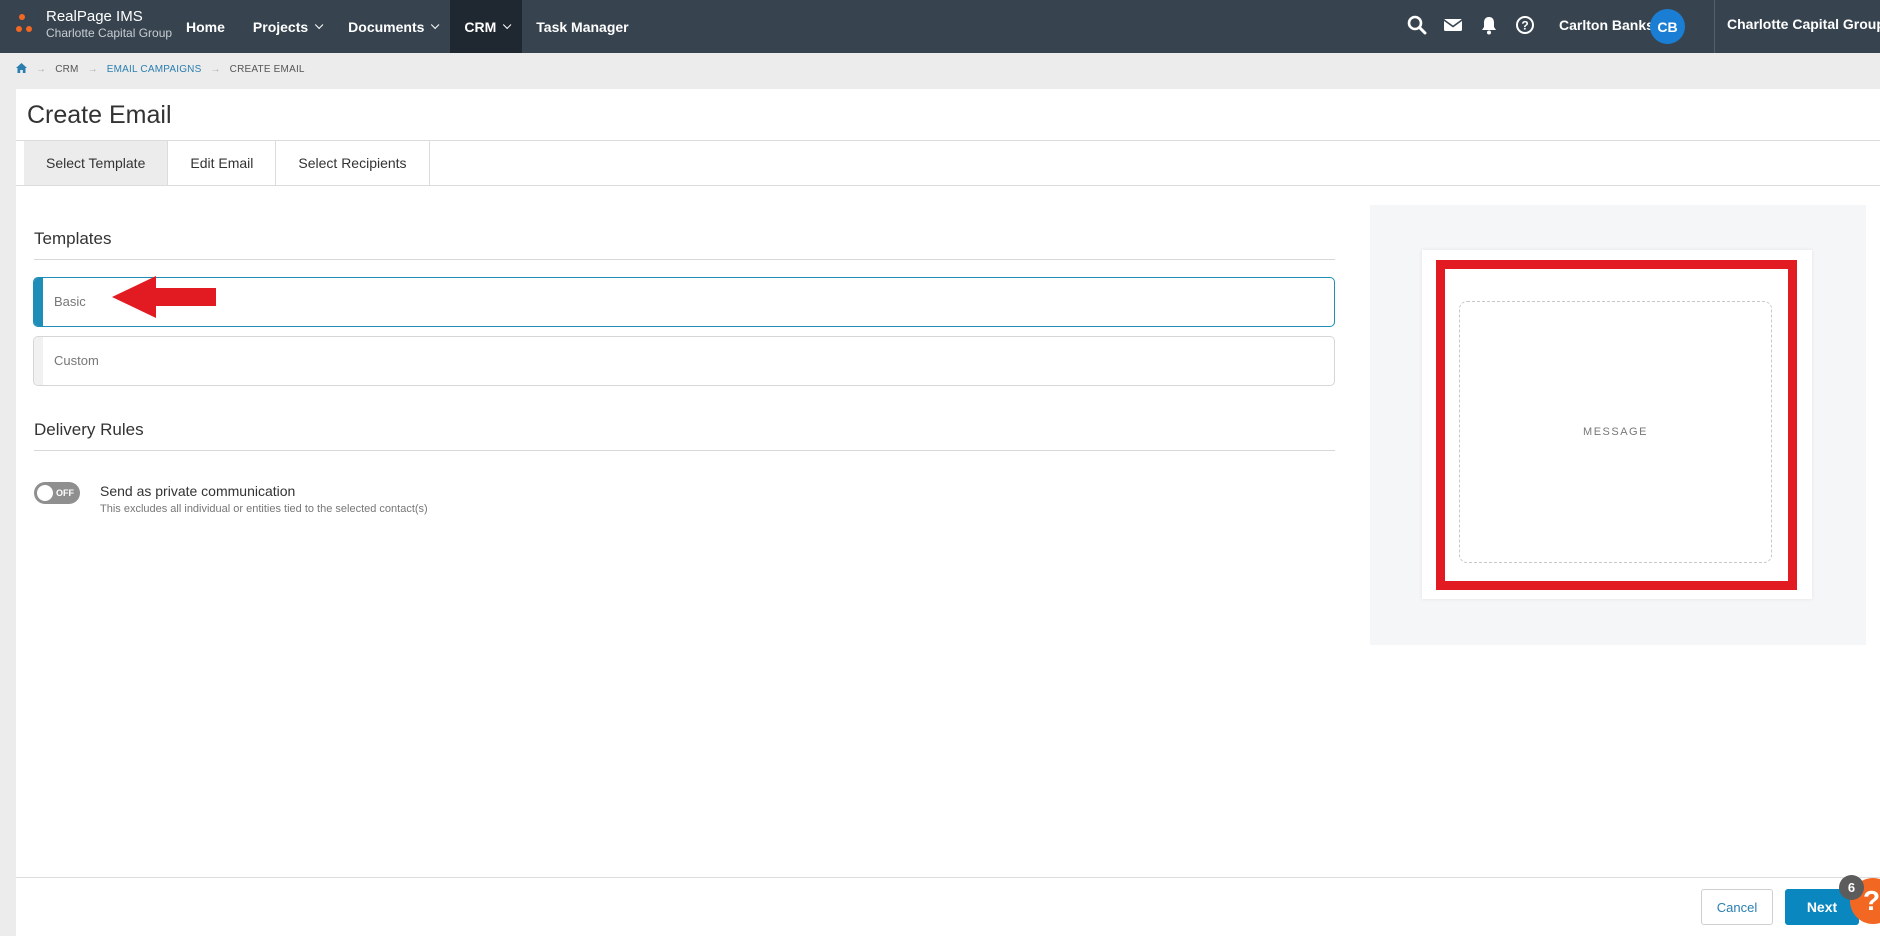 This screenshot has height=936, width=1880. Describe the element at coordinates (89, 429) in the screenshot. I see `delivery-rules-heading: Delivery Rules` at that location.